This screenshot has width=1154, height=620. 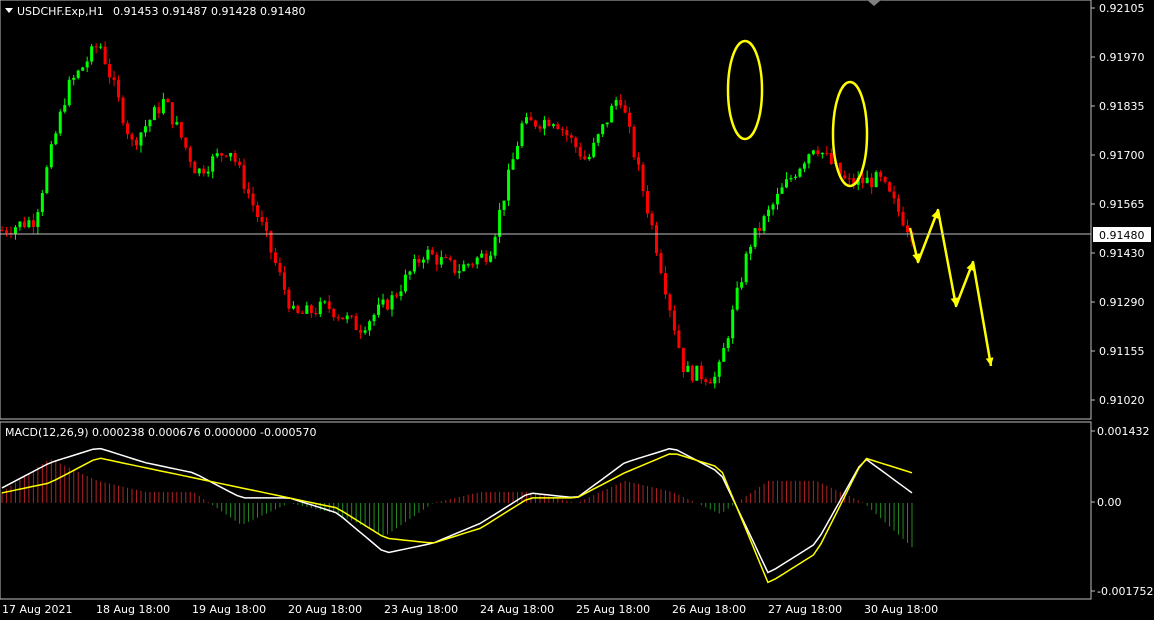 I want to click on macd-tick: 0.00, so click(x=1109, y=502).